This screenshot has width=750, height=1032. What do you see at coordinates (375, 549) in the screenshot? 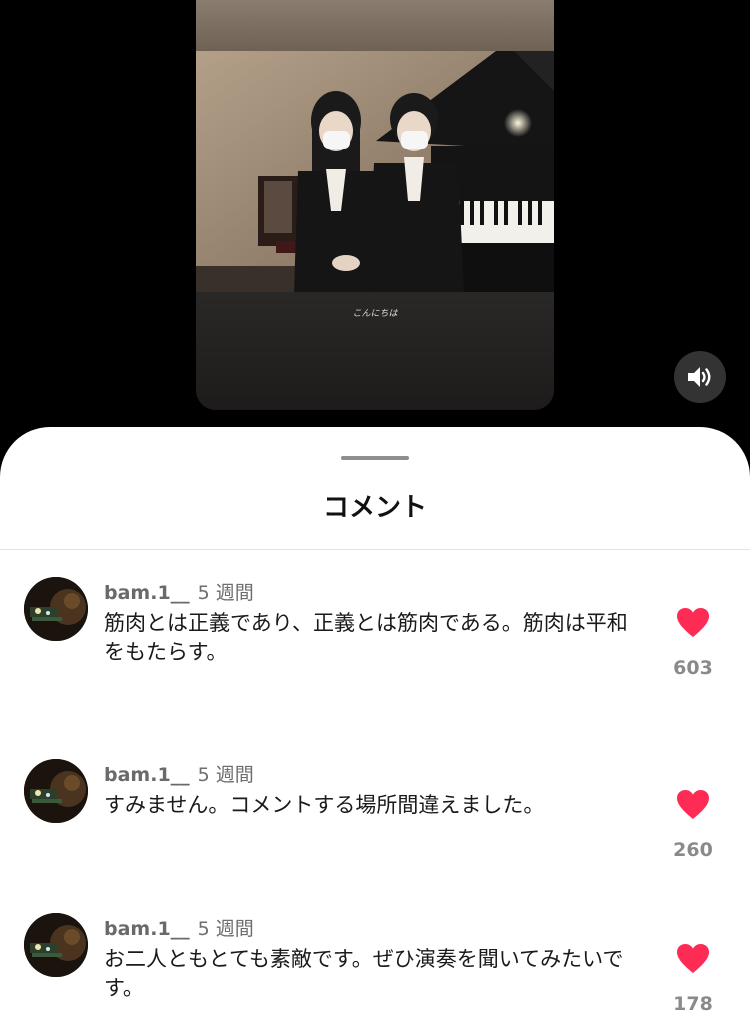
I see `title-divider` at bounding box center [375, 549].